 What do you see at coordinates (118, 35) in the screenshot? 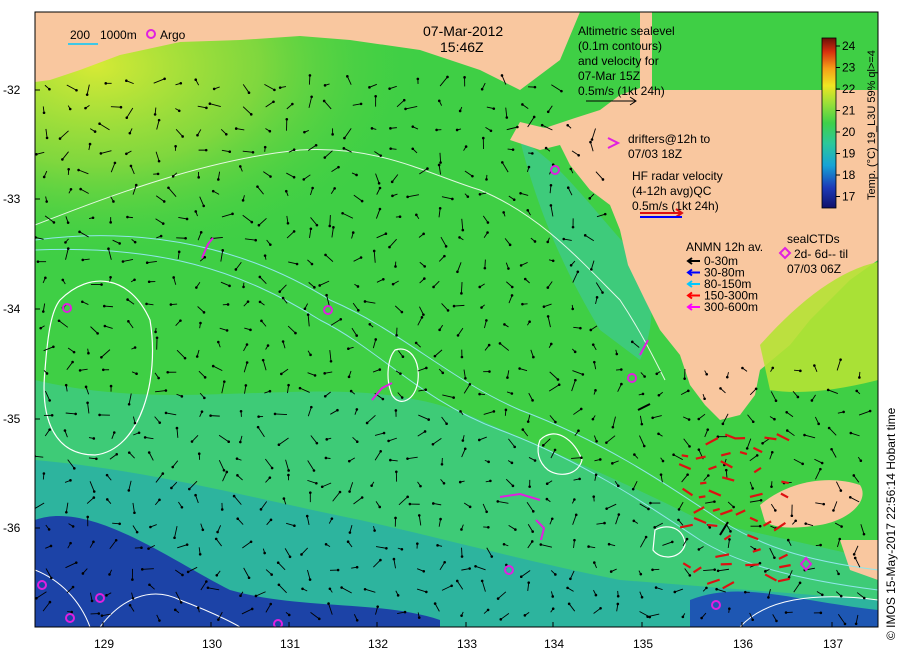
I see `scale-label-1000: 1000m` at bounding box center [118, 35].